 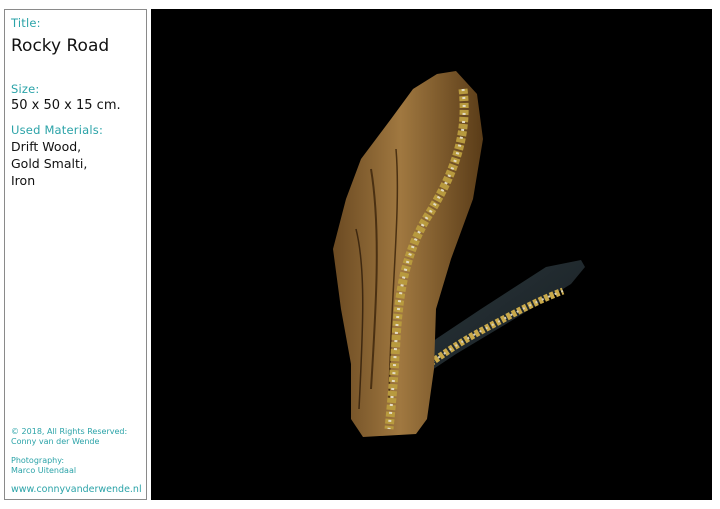 I want to click on material-item: Drift Wood,, so click(x=46, y=146).